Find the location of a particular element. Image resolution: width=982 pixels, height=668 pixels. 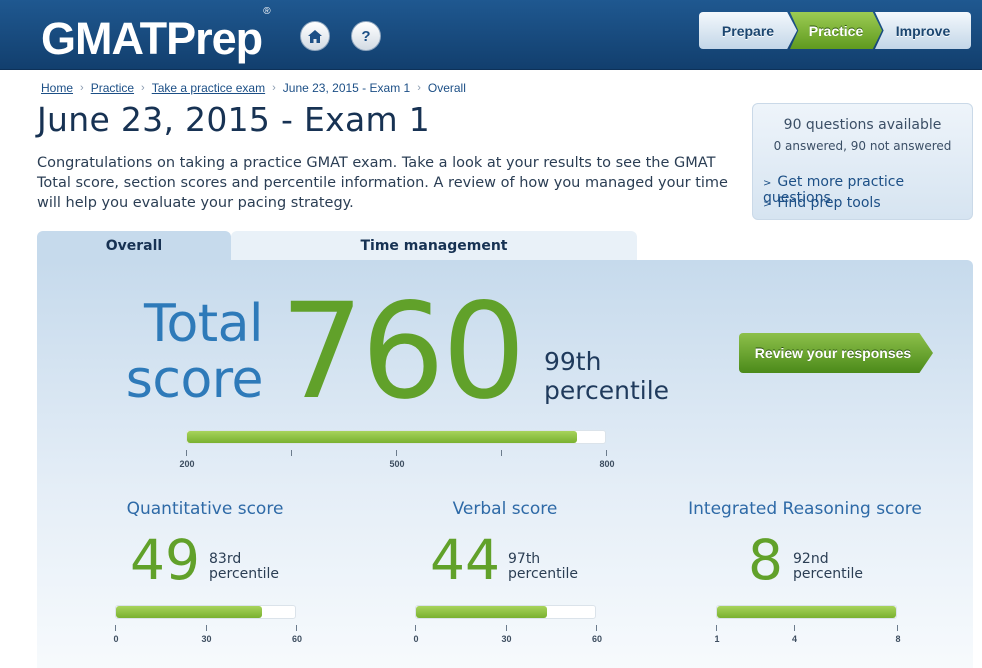

verbal-axis-tick-label: 0 is located at coordinates (416, 639).